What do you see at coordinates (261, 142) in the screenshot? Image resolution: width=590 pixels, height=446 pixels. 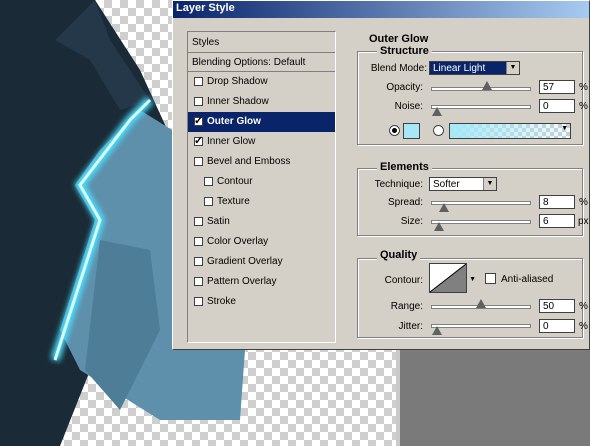 I see `style-item-inner-glow: Inner Glow` at bounding box center [261, 142].